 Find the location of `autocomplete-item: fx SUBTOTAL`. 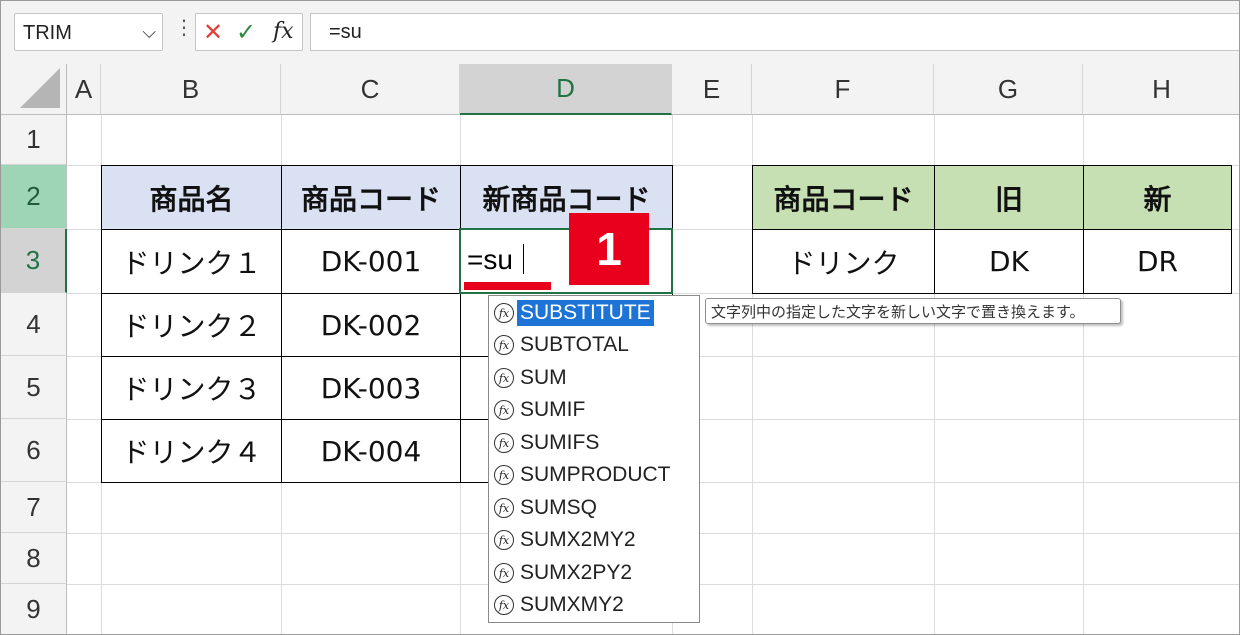

autocomplete-item: fx SUBTOTAL is located at coordinates (594, 345).